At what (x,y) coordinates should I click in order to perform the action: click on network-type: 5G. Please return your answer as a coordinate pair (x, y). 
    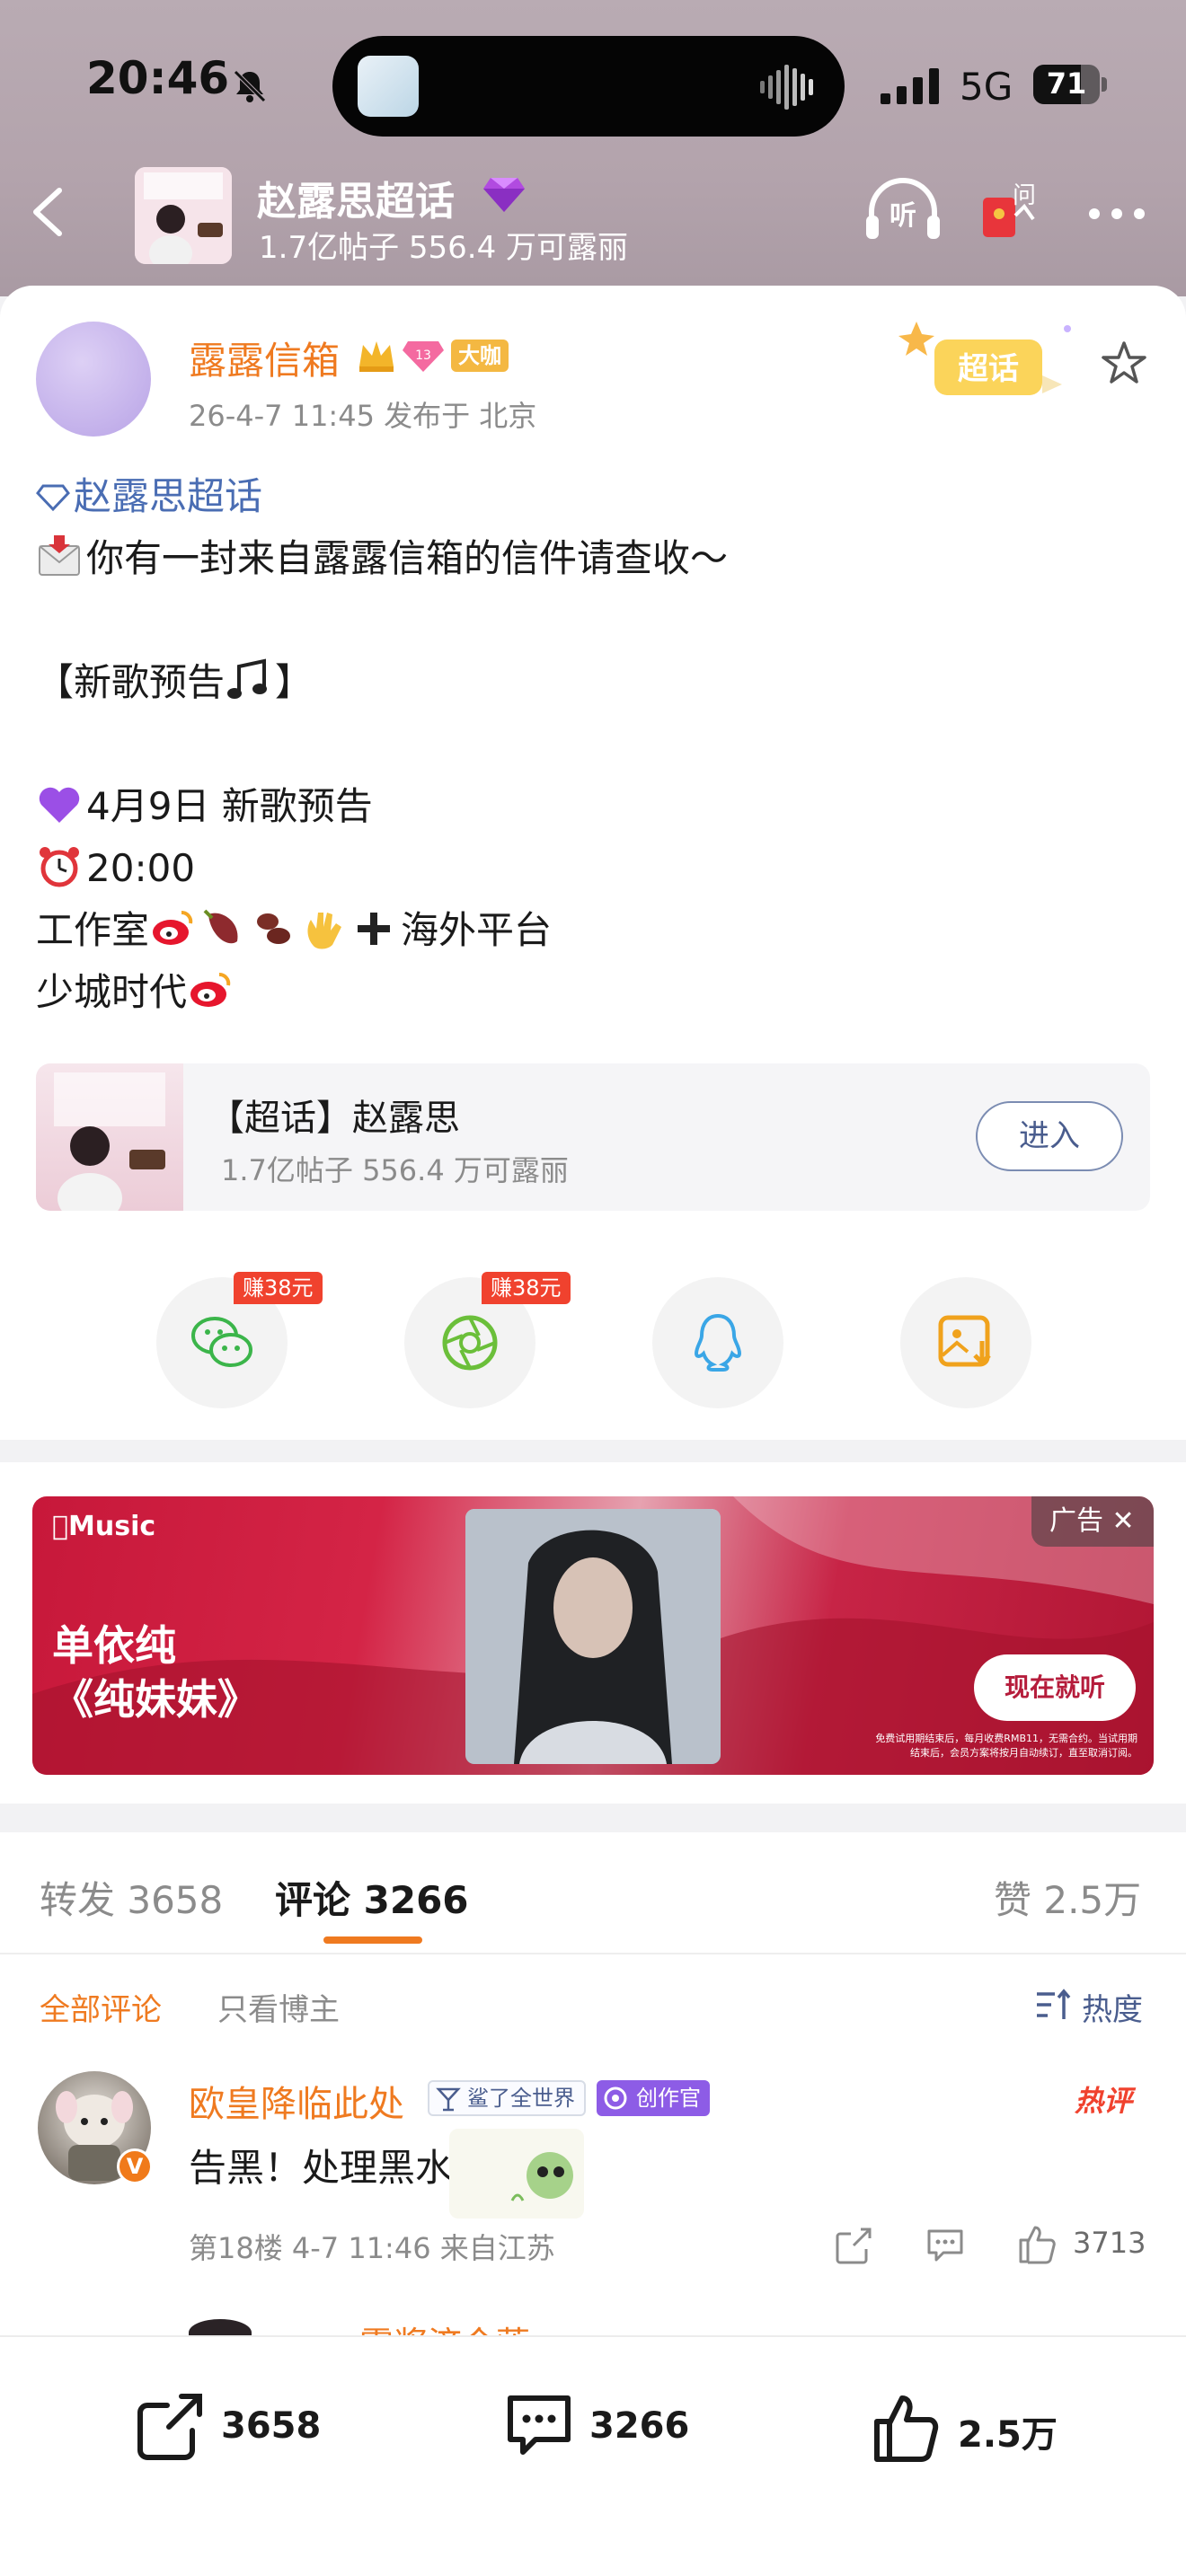
    Looking at the image, I should click on (986, 87).